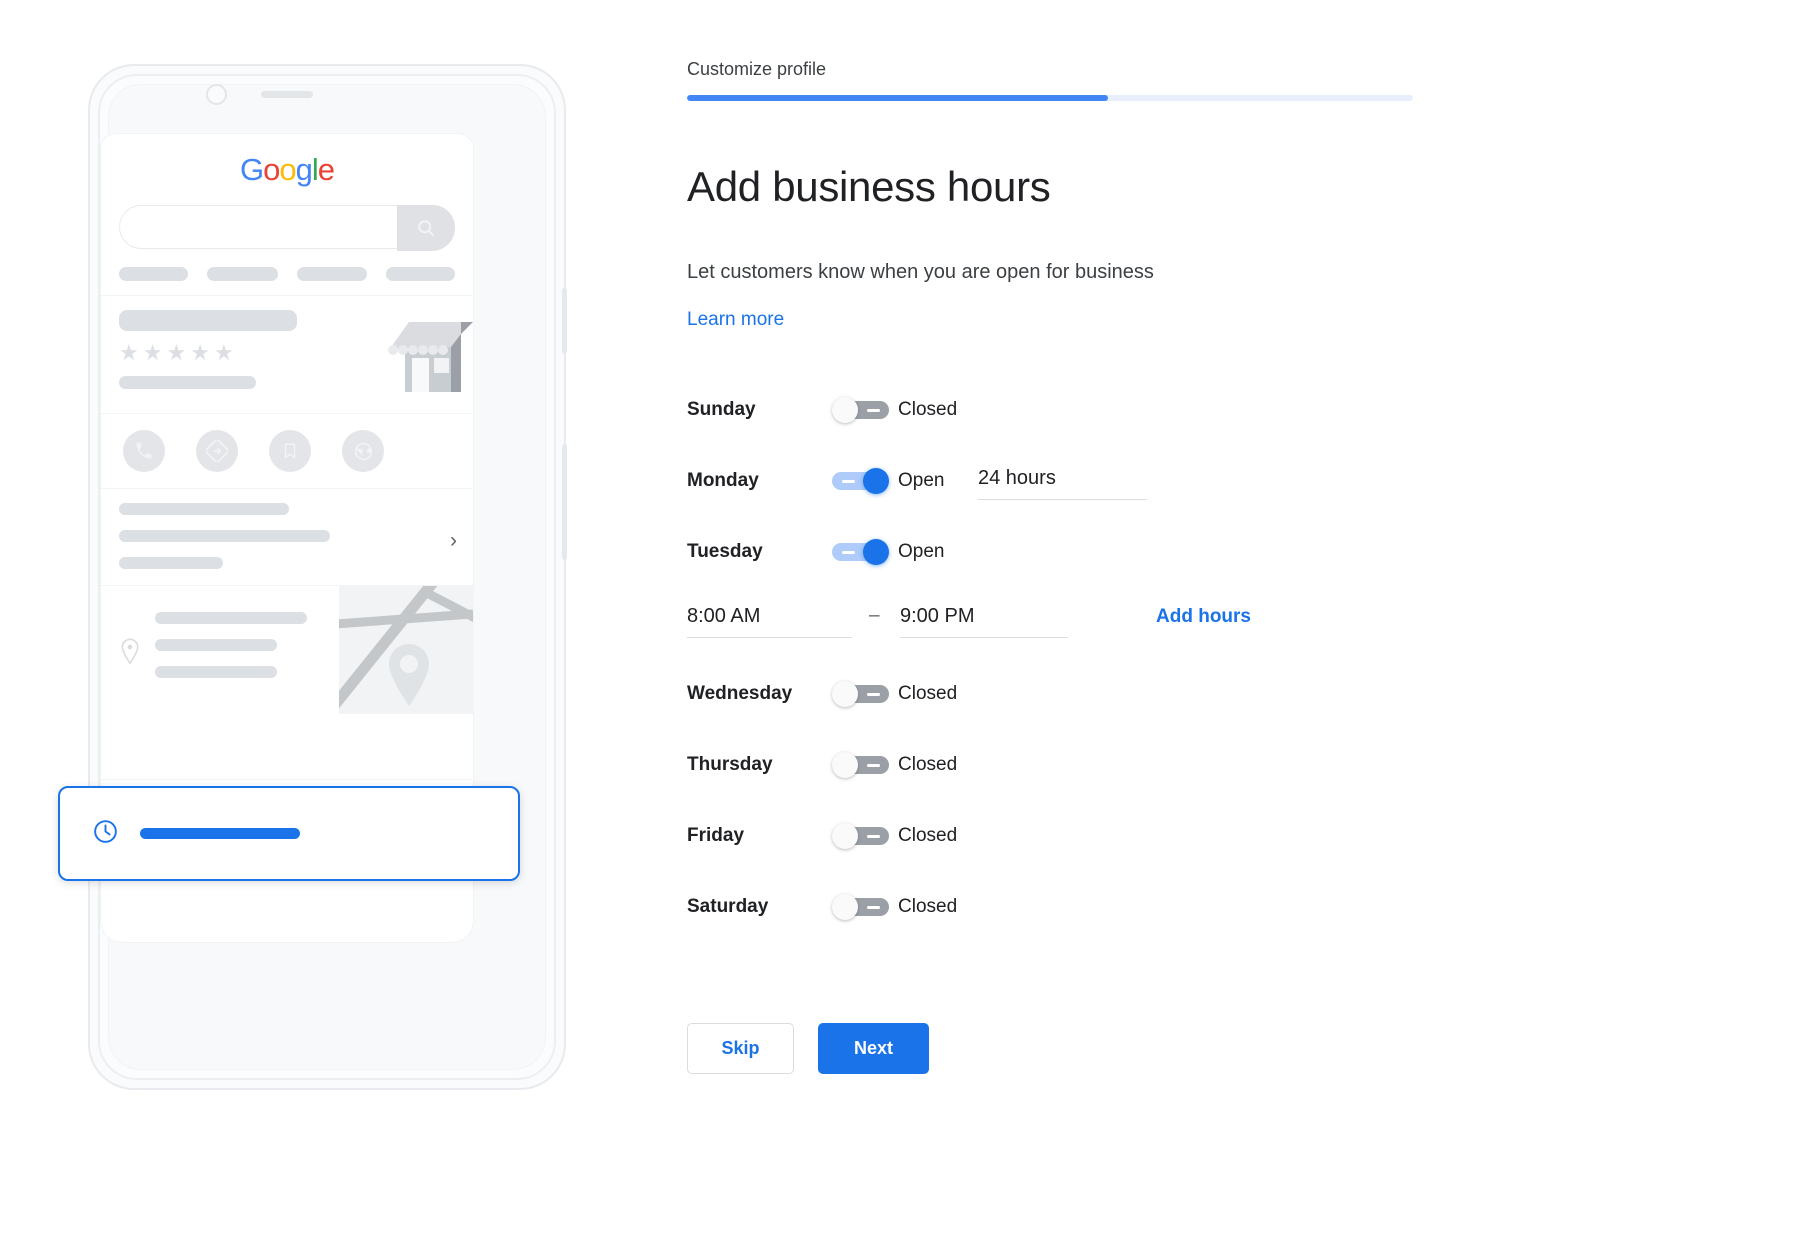 The width and height of the screenshot is (1808, 1238). Describe the element at coordinates (921, 480) in the screenshot. I see `day-state-monday: Open` at that location.